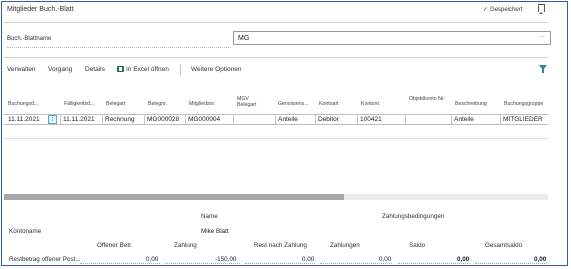  I want to click on excel-icon, so click(120, 69).